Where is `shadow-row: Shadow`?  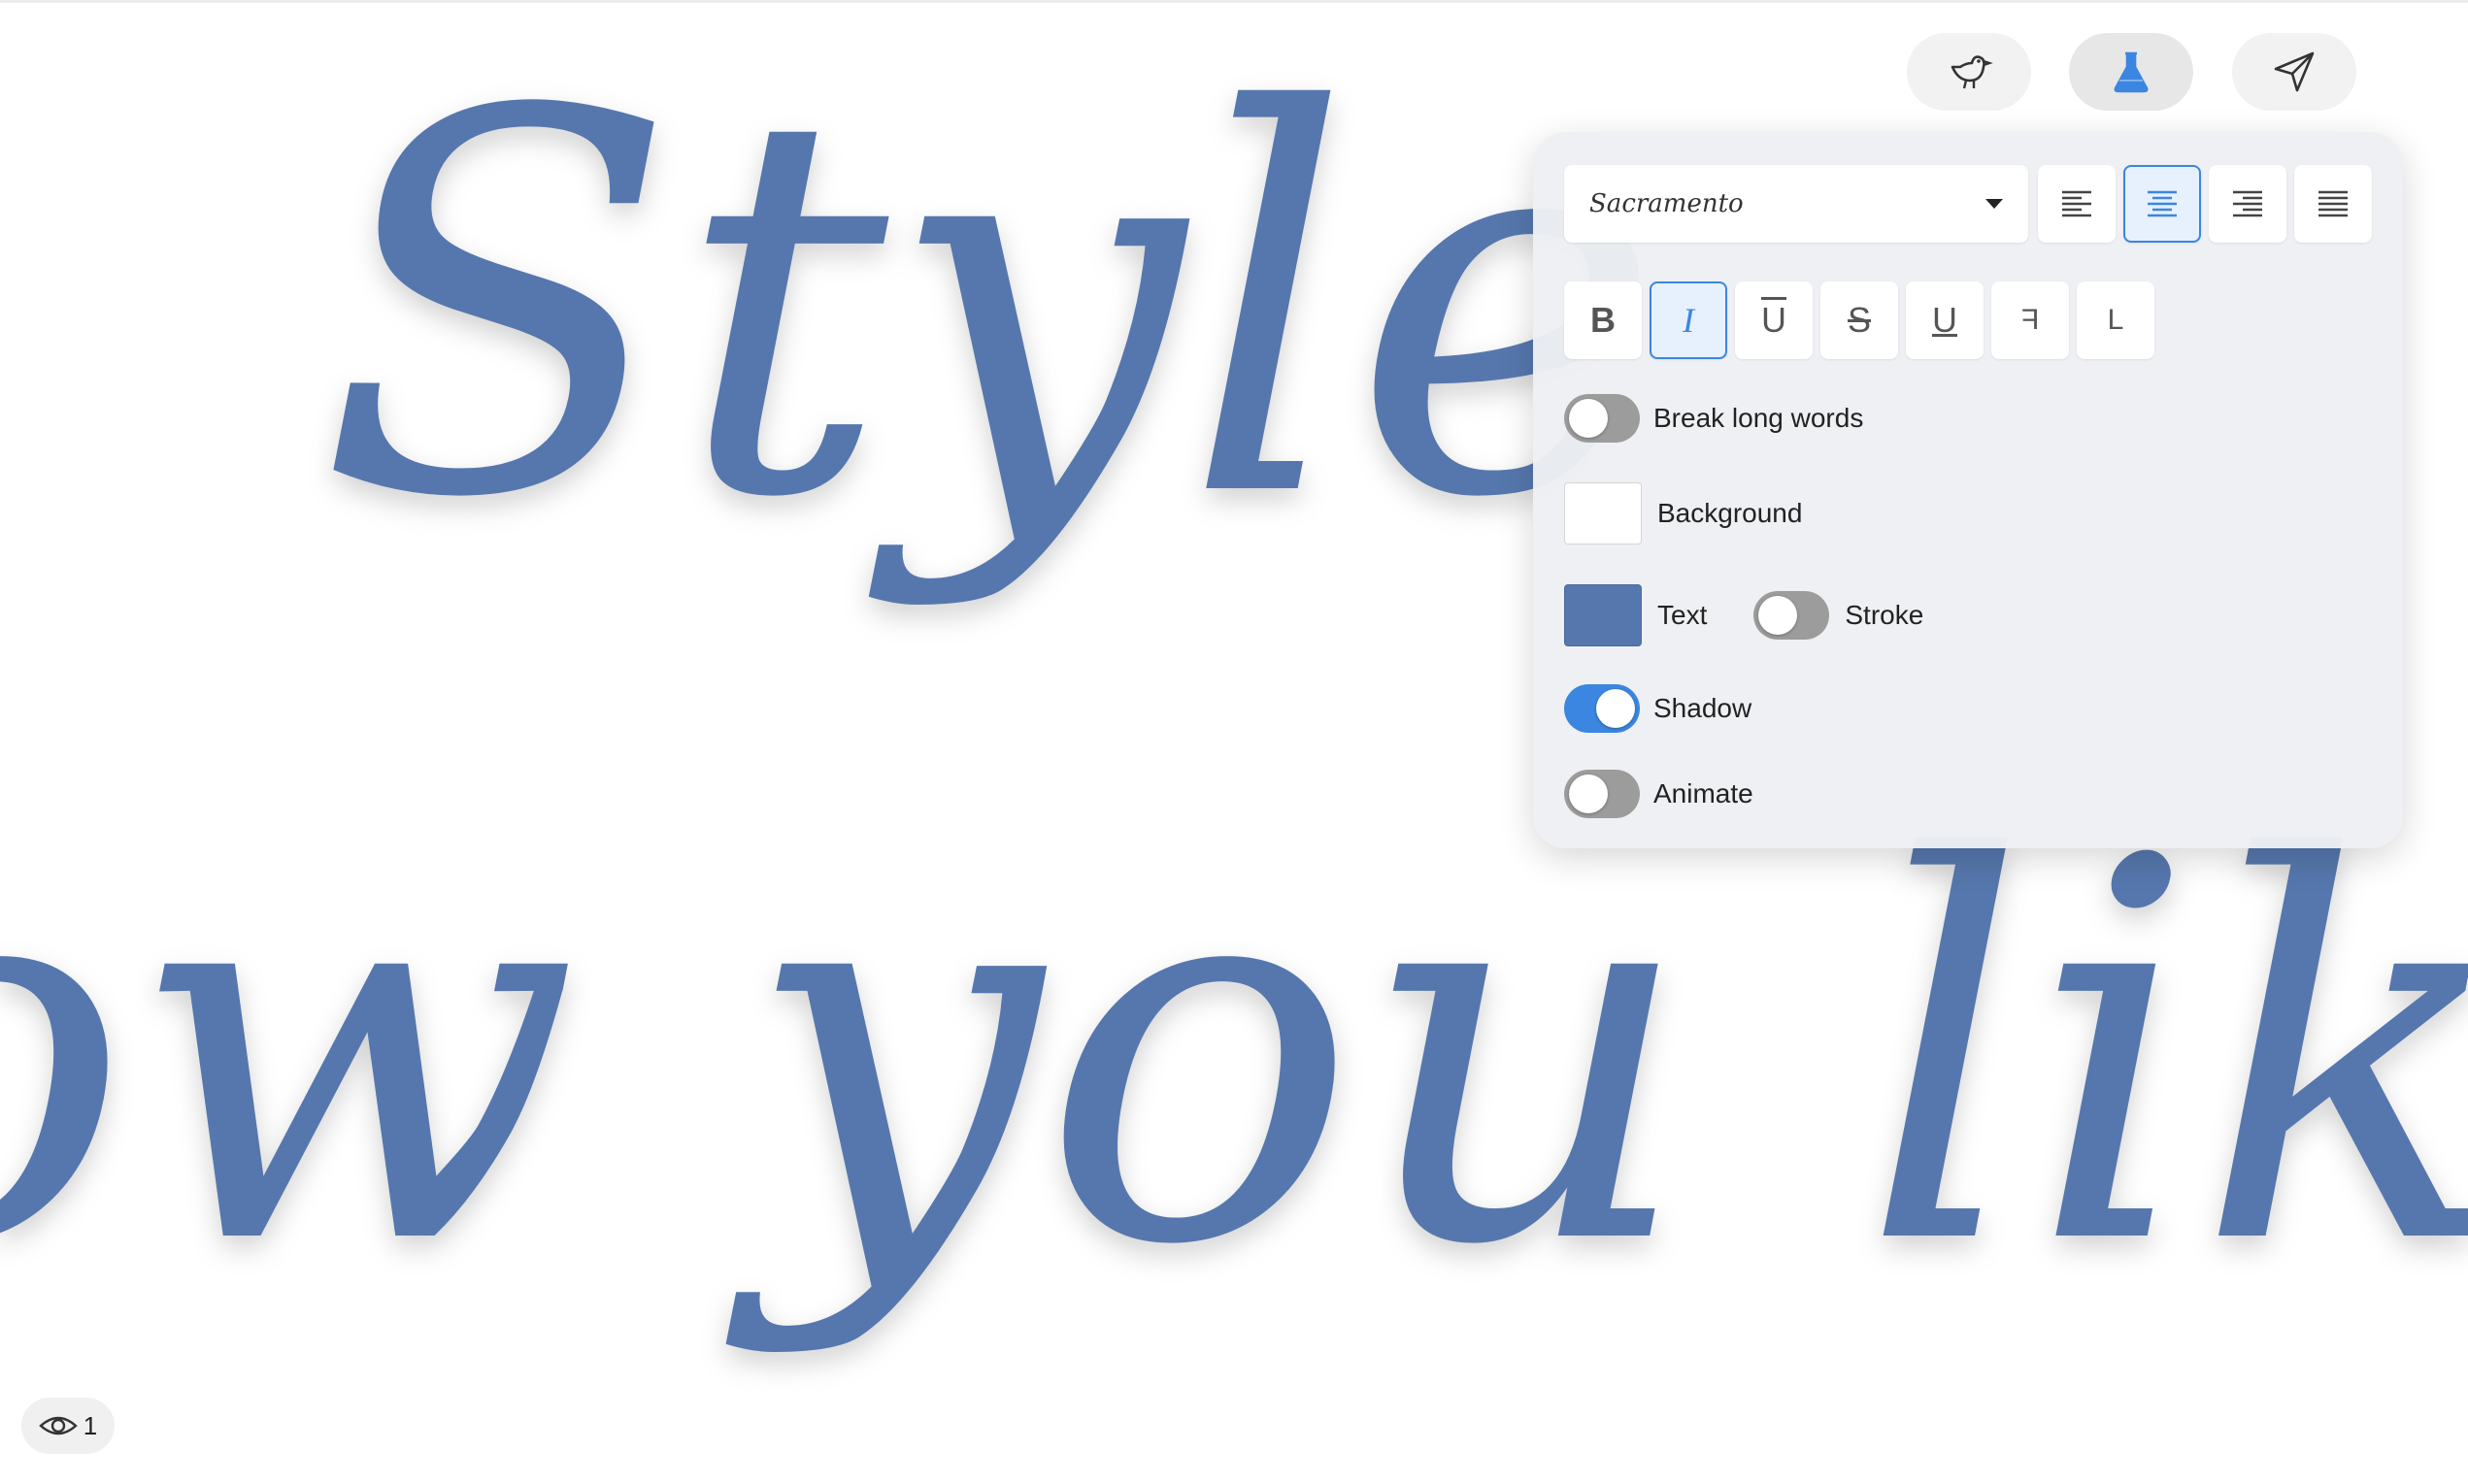 shadow-row: Shadow is located at coordinates (1657, 708).